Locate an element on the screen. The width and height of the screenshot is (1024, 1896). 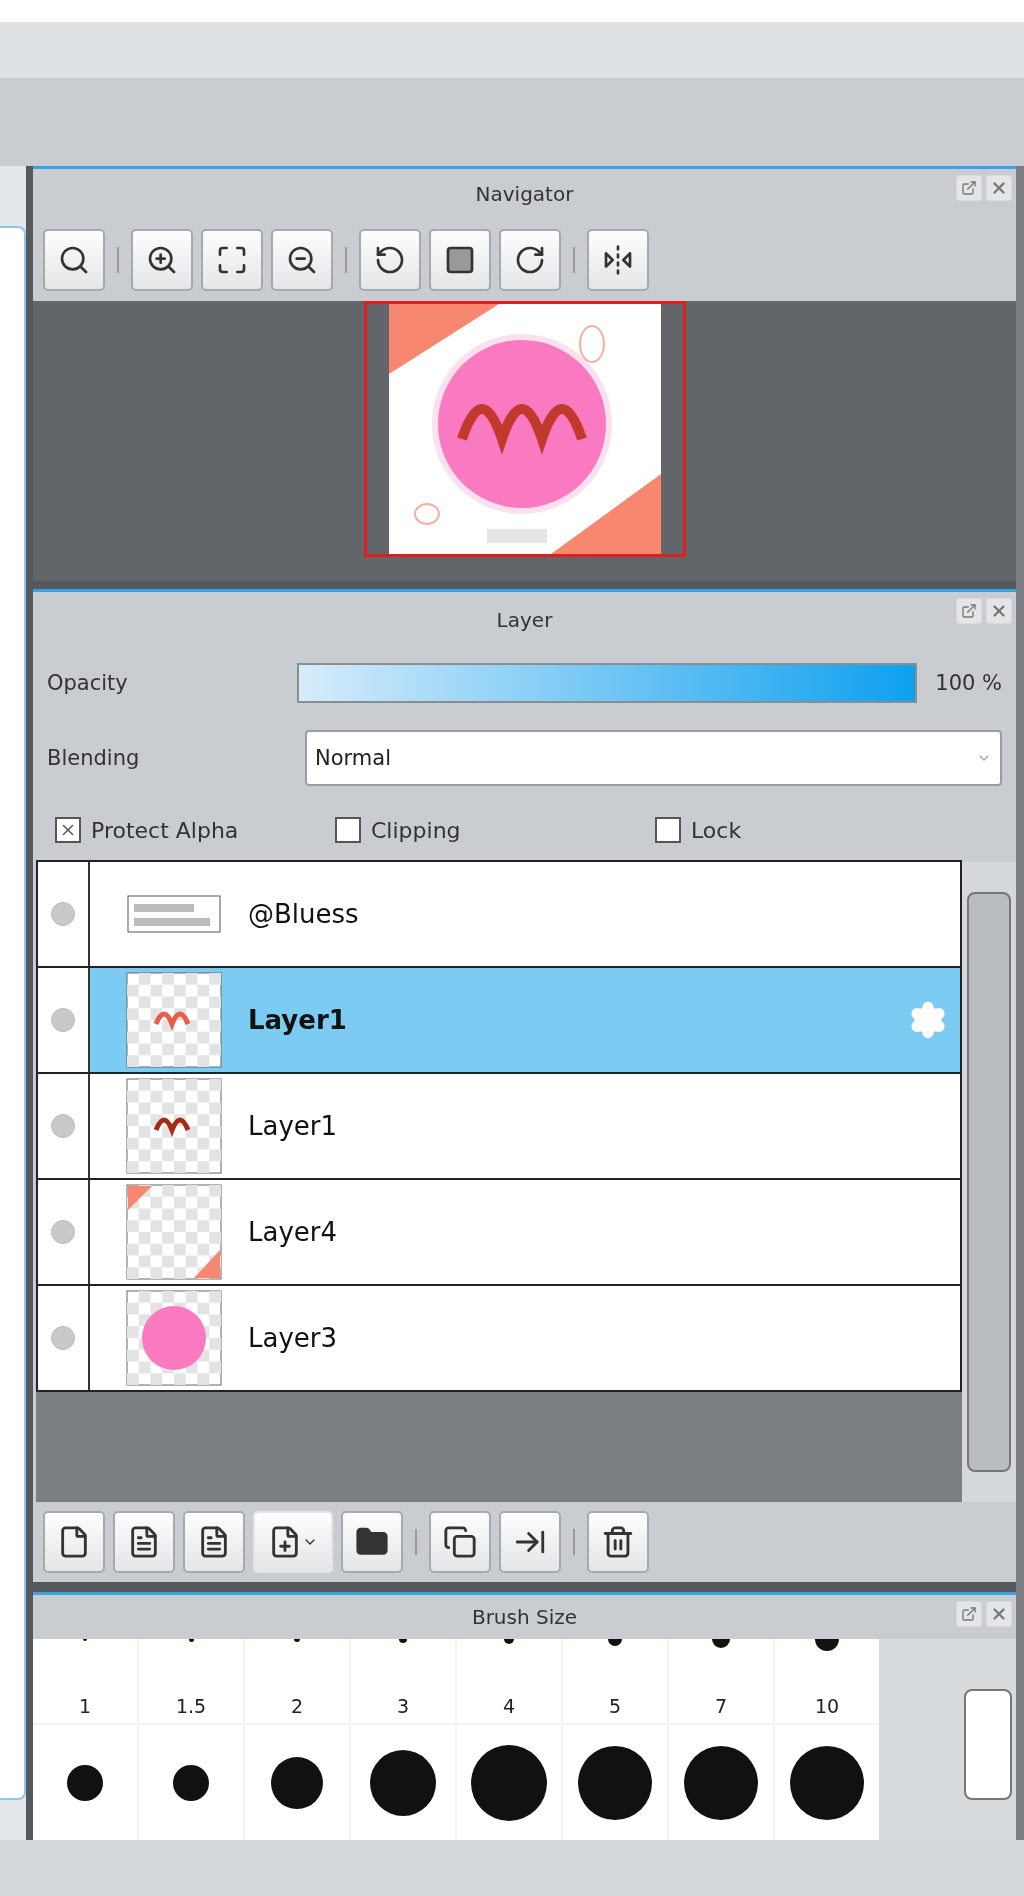
brush-size-item: 4 is located at coordinates (509, 1681).